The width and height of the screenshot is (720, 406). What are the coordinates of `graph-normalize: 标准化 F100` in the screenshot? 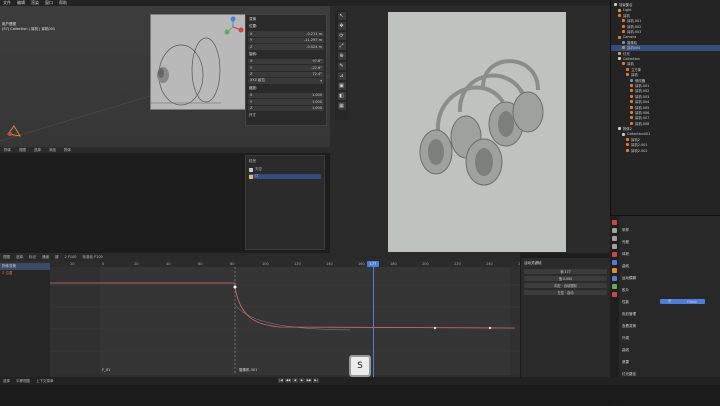 It's located at (93, 257).